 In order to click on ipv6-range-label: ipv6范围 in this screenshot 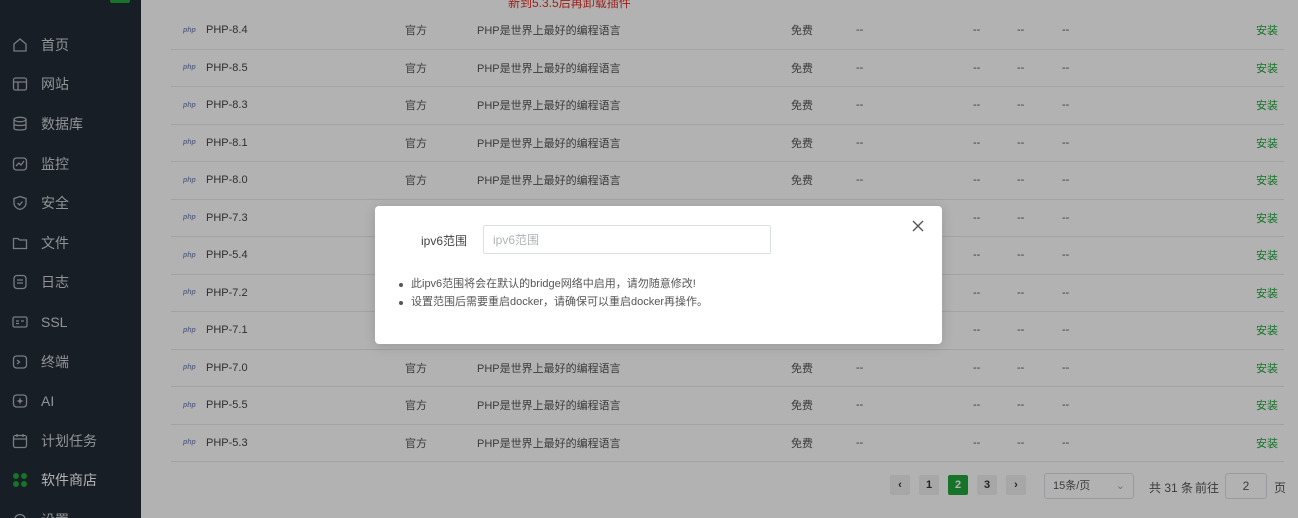, I will do `click(444, 241)`.